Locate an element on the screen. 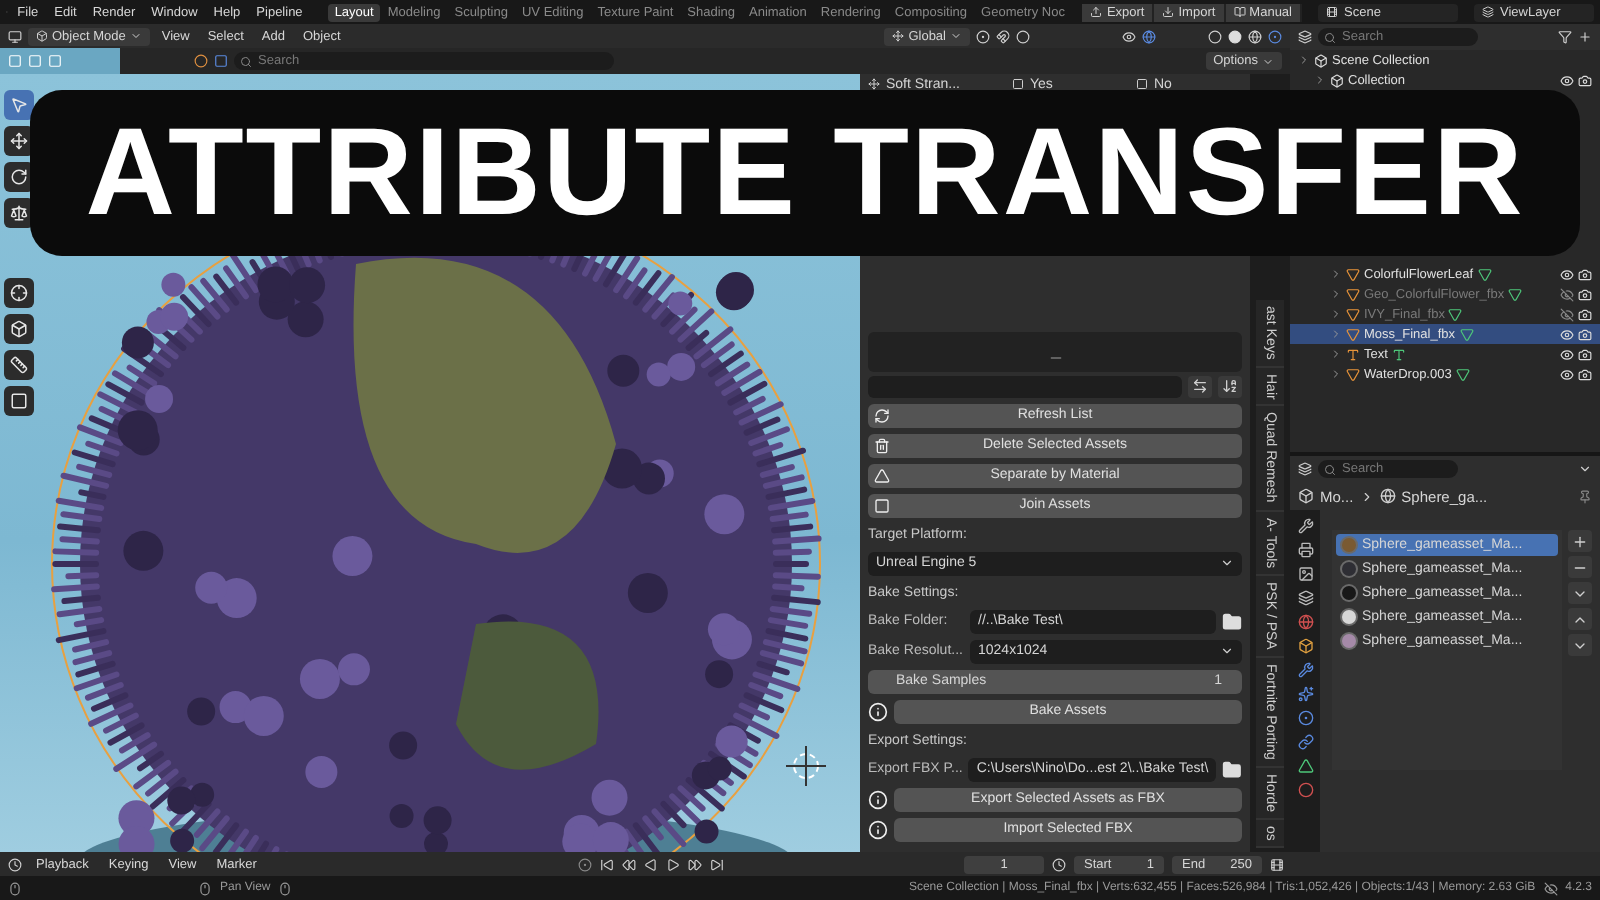  refresh-icon is located at coordinates (882, 415).